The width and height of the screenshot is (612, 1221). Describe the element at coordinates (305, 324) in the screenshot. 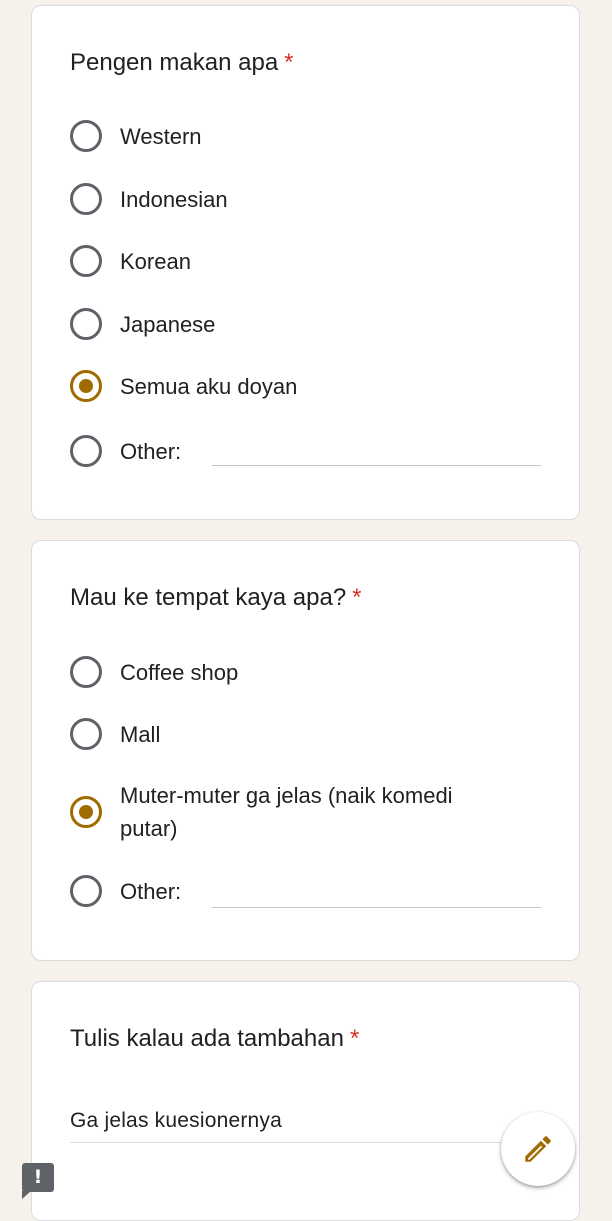

I see `radio-option-japanese: Japanese` at that location.